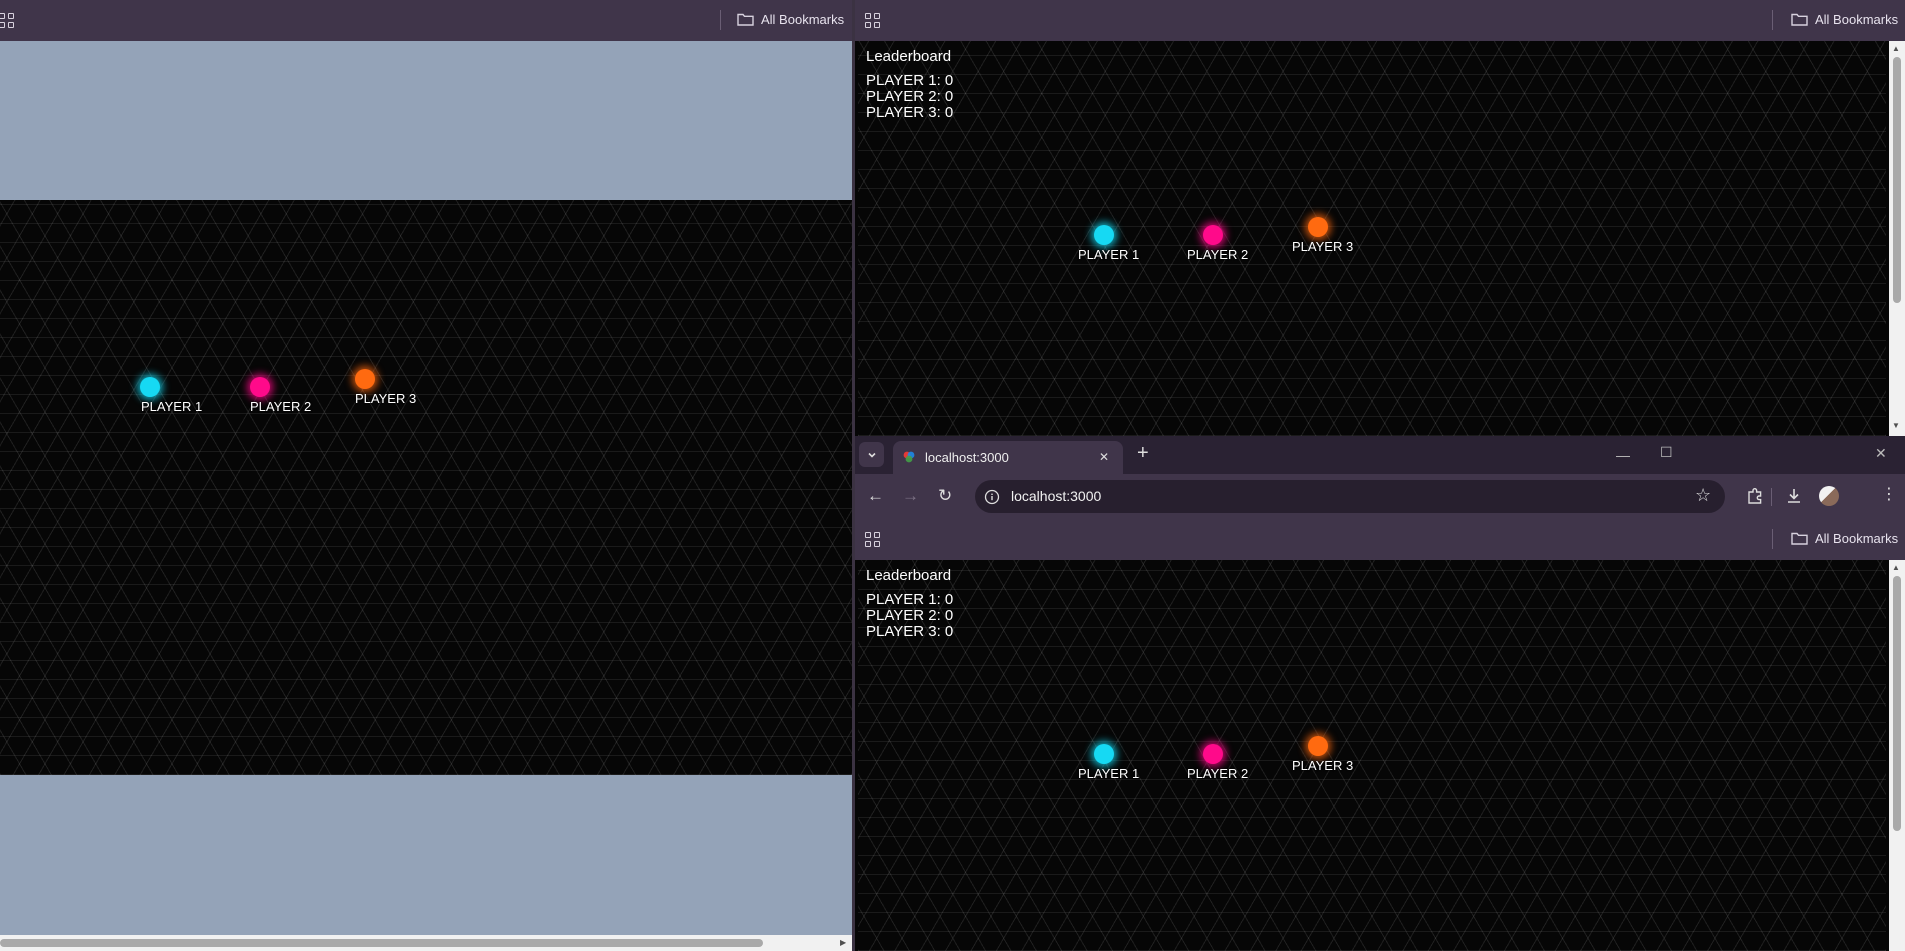 The image size is (1905, 951). Describe the element at coordinates (1896, 426) in the screenshot. I see `scroll-down-arrow: ▼` at that location.